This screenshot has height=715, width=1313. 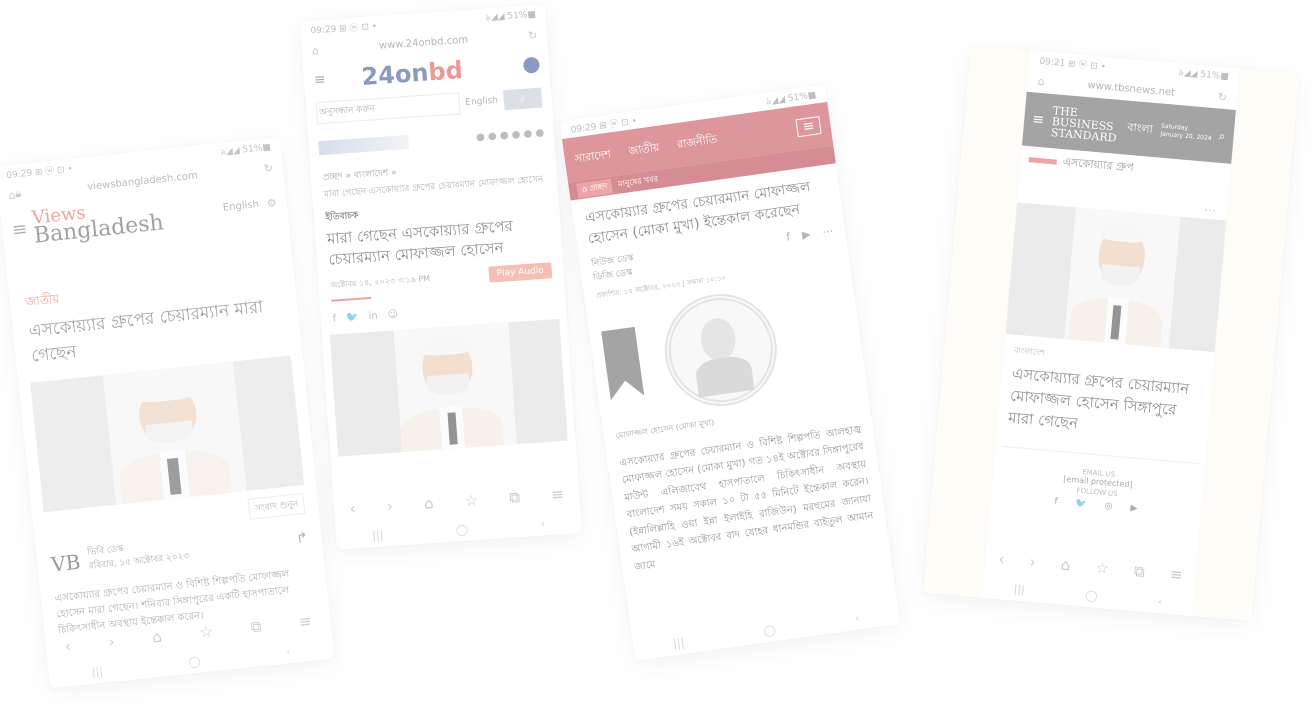 What do you see at coordinates (1222, 136) in the screenshot?
I see `search-icon: ⌕` at bounding box center [1222, 136].